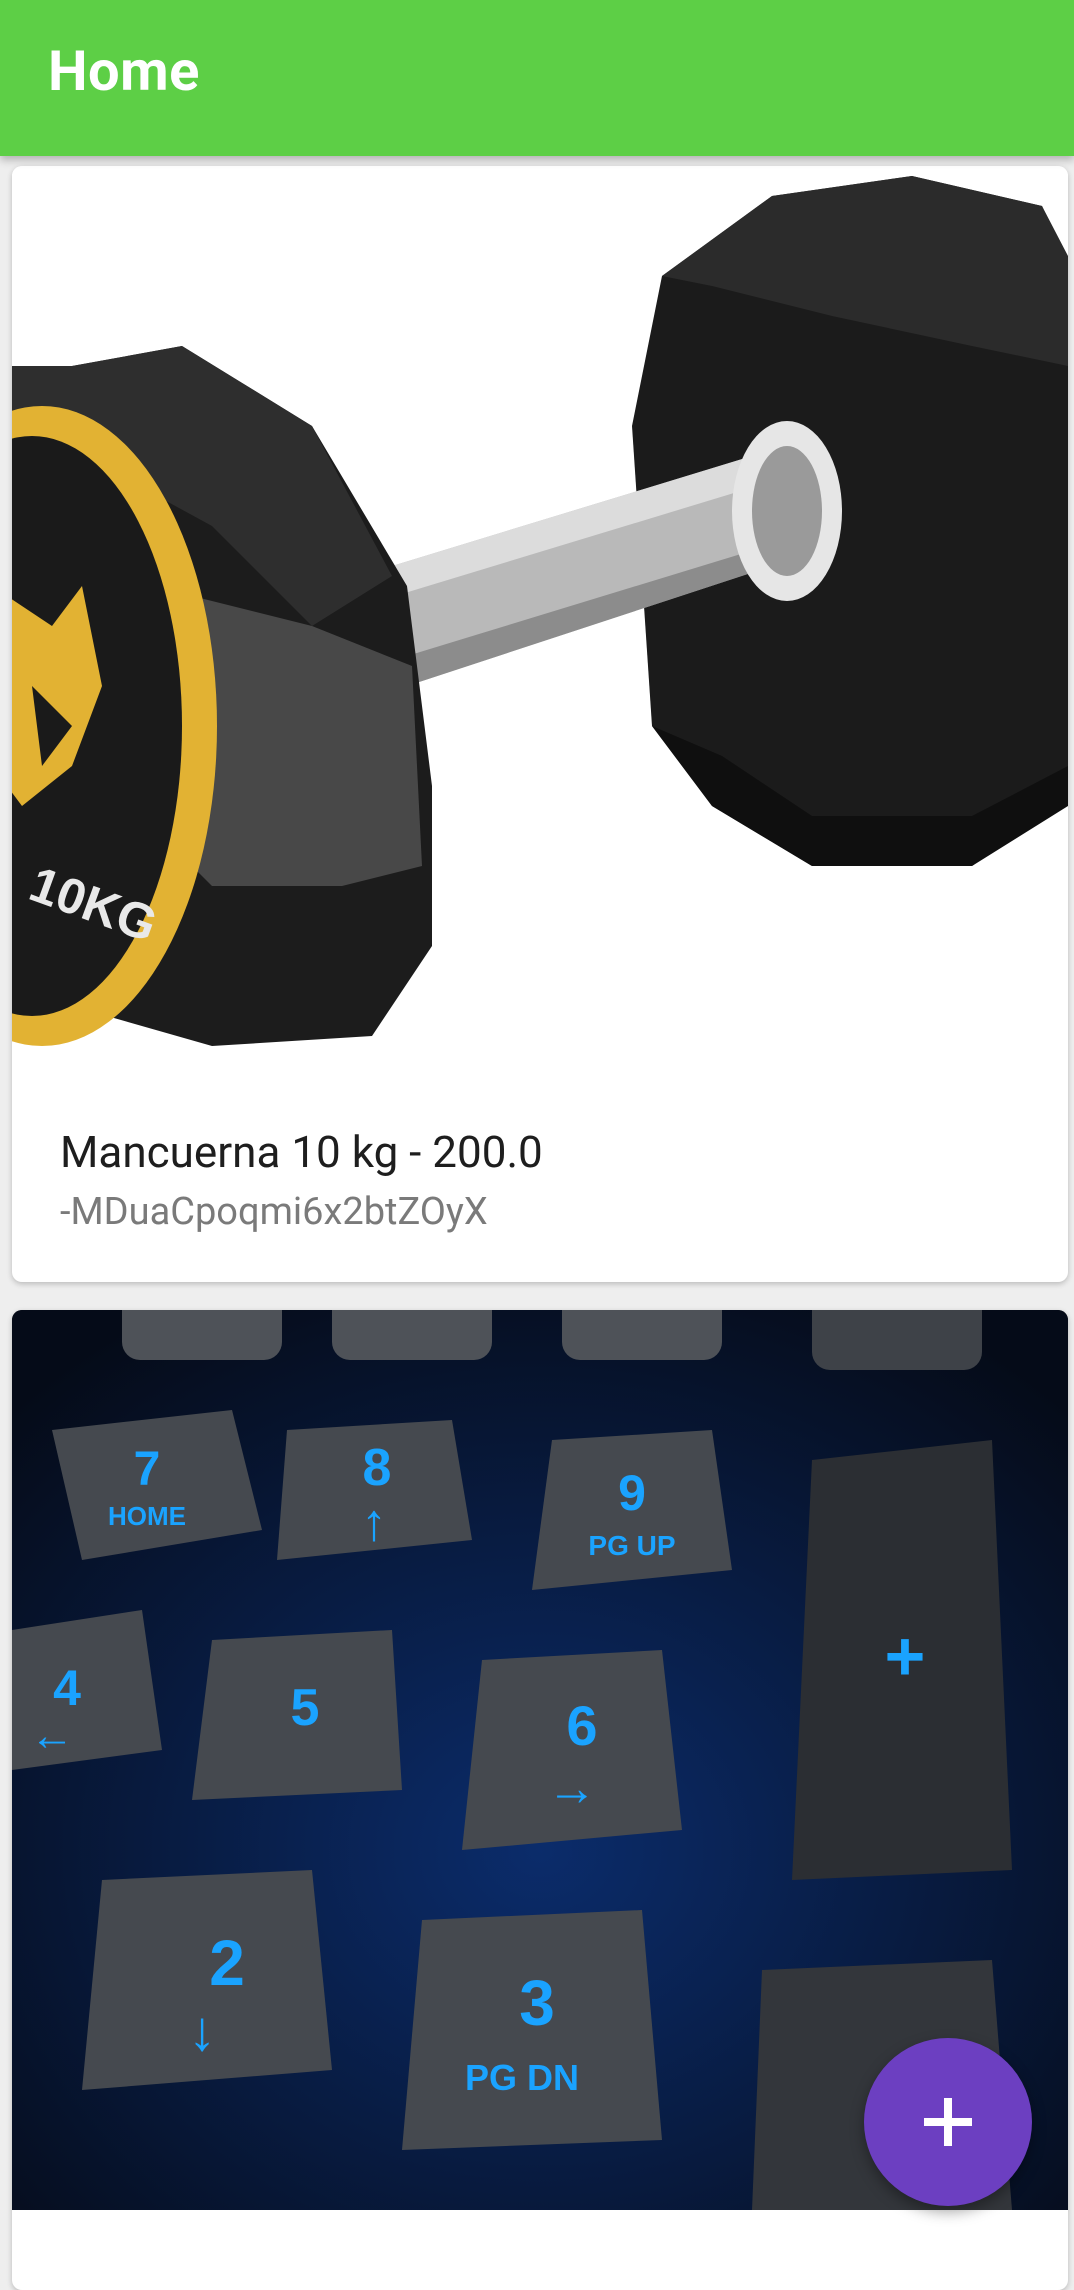 Image resolution: width=1074 pixels, height=2290 pixels. I want to click on key-6: 6 →, so click(572, 1750).